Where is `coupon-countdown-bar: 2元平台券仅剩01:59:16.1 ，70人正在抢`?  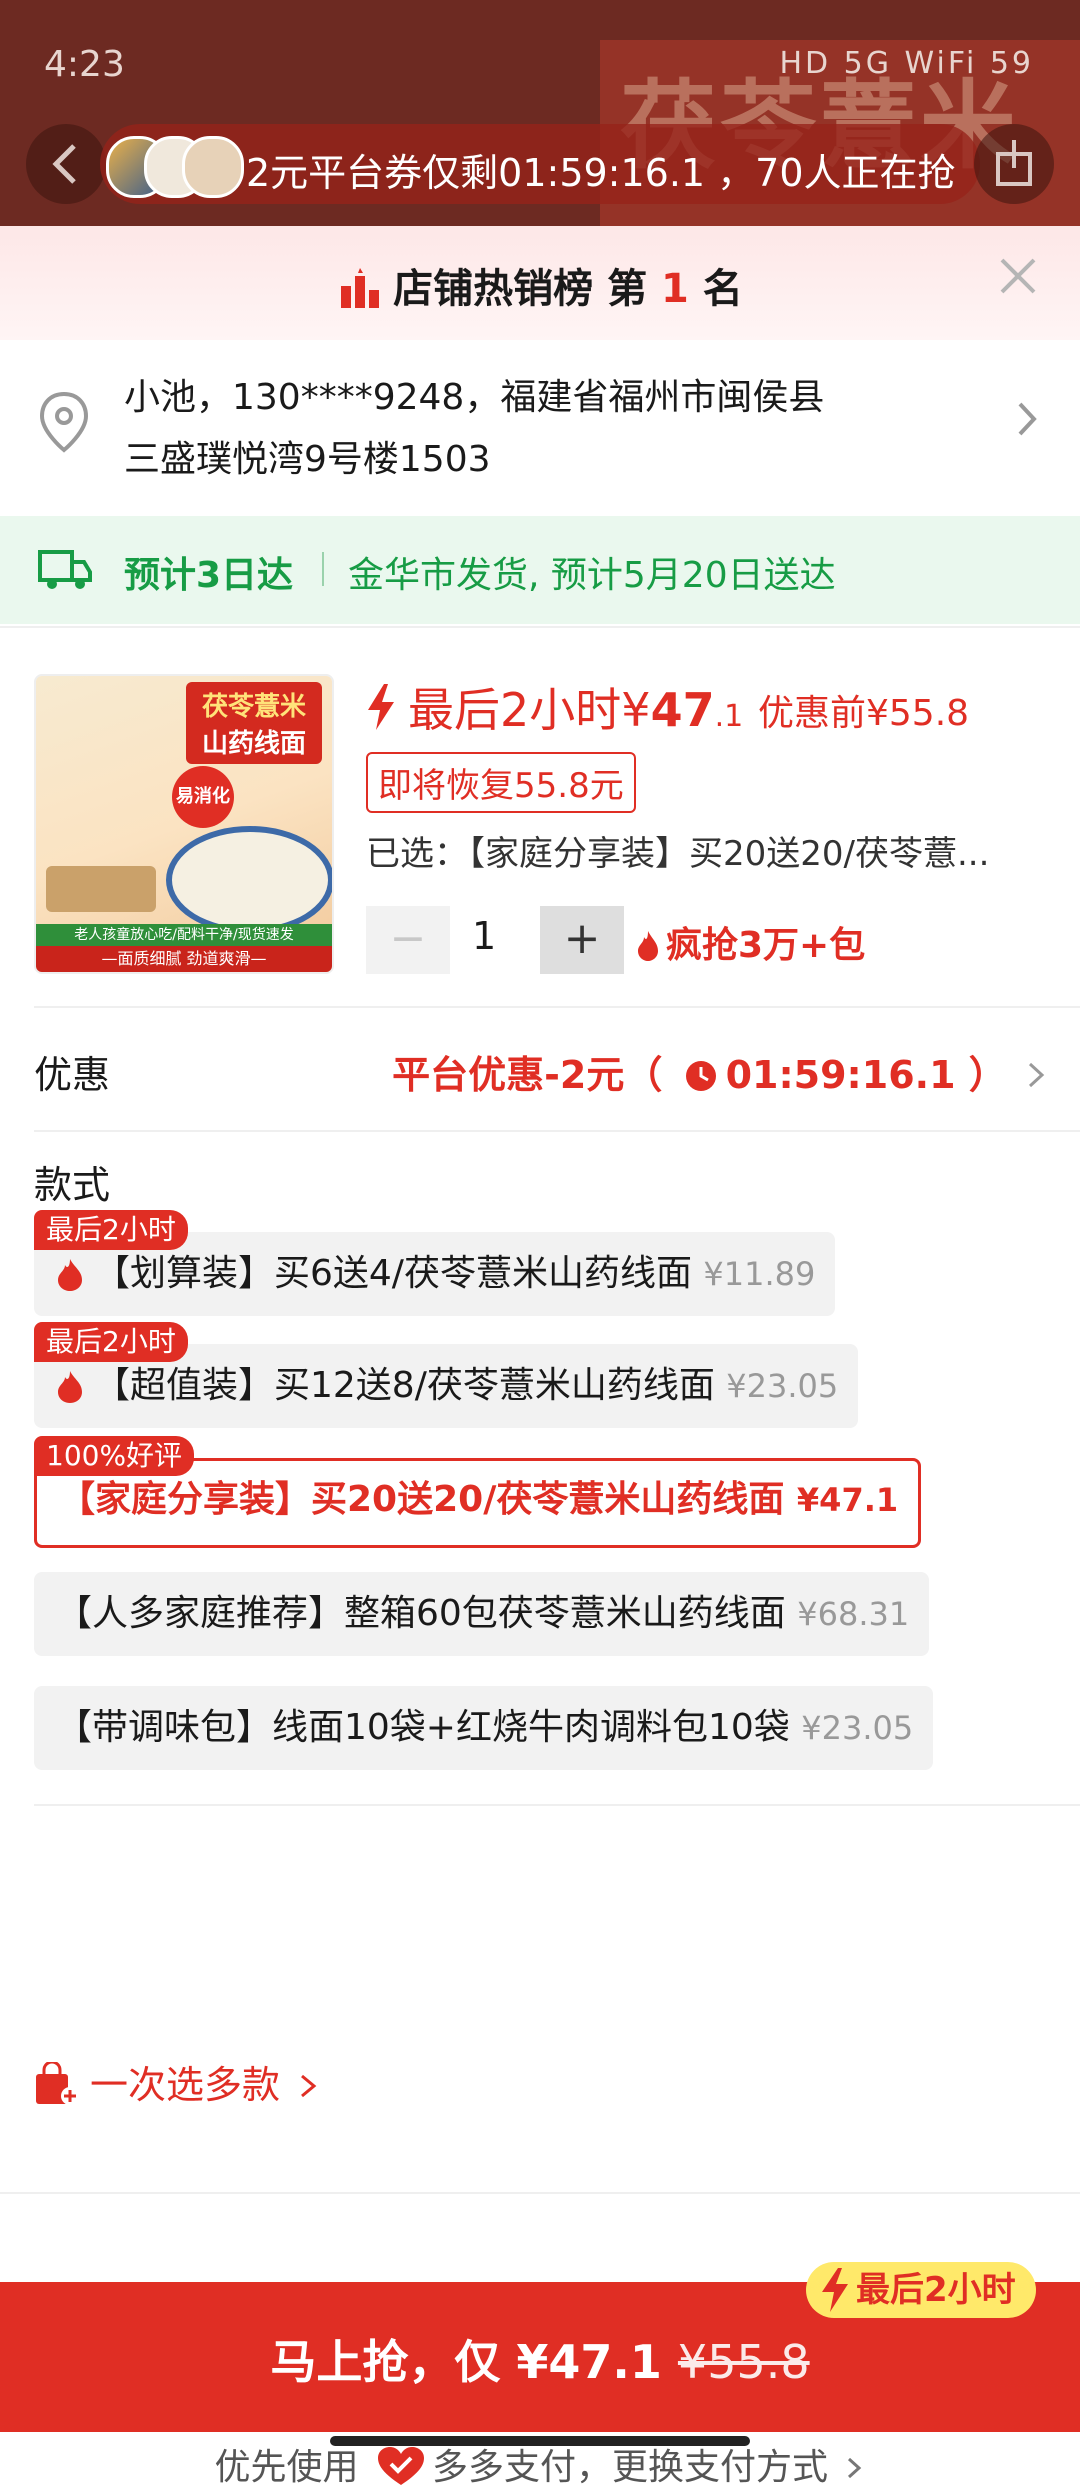 coupon-countdown-bar: 2元平台券仅剩01:59:16.1 ，70人正在抢 is located at coordinates (540, 164).